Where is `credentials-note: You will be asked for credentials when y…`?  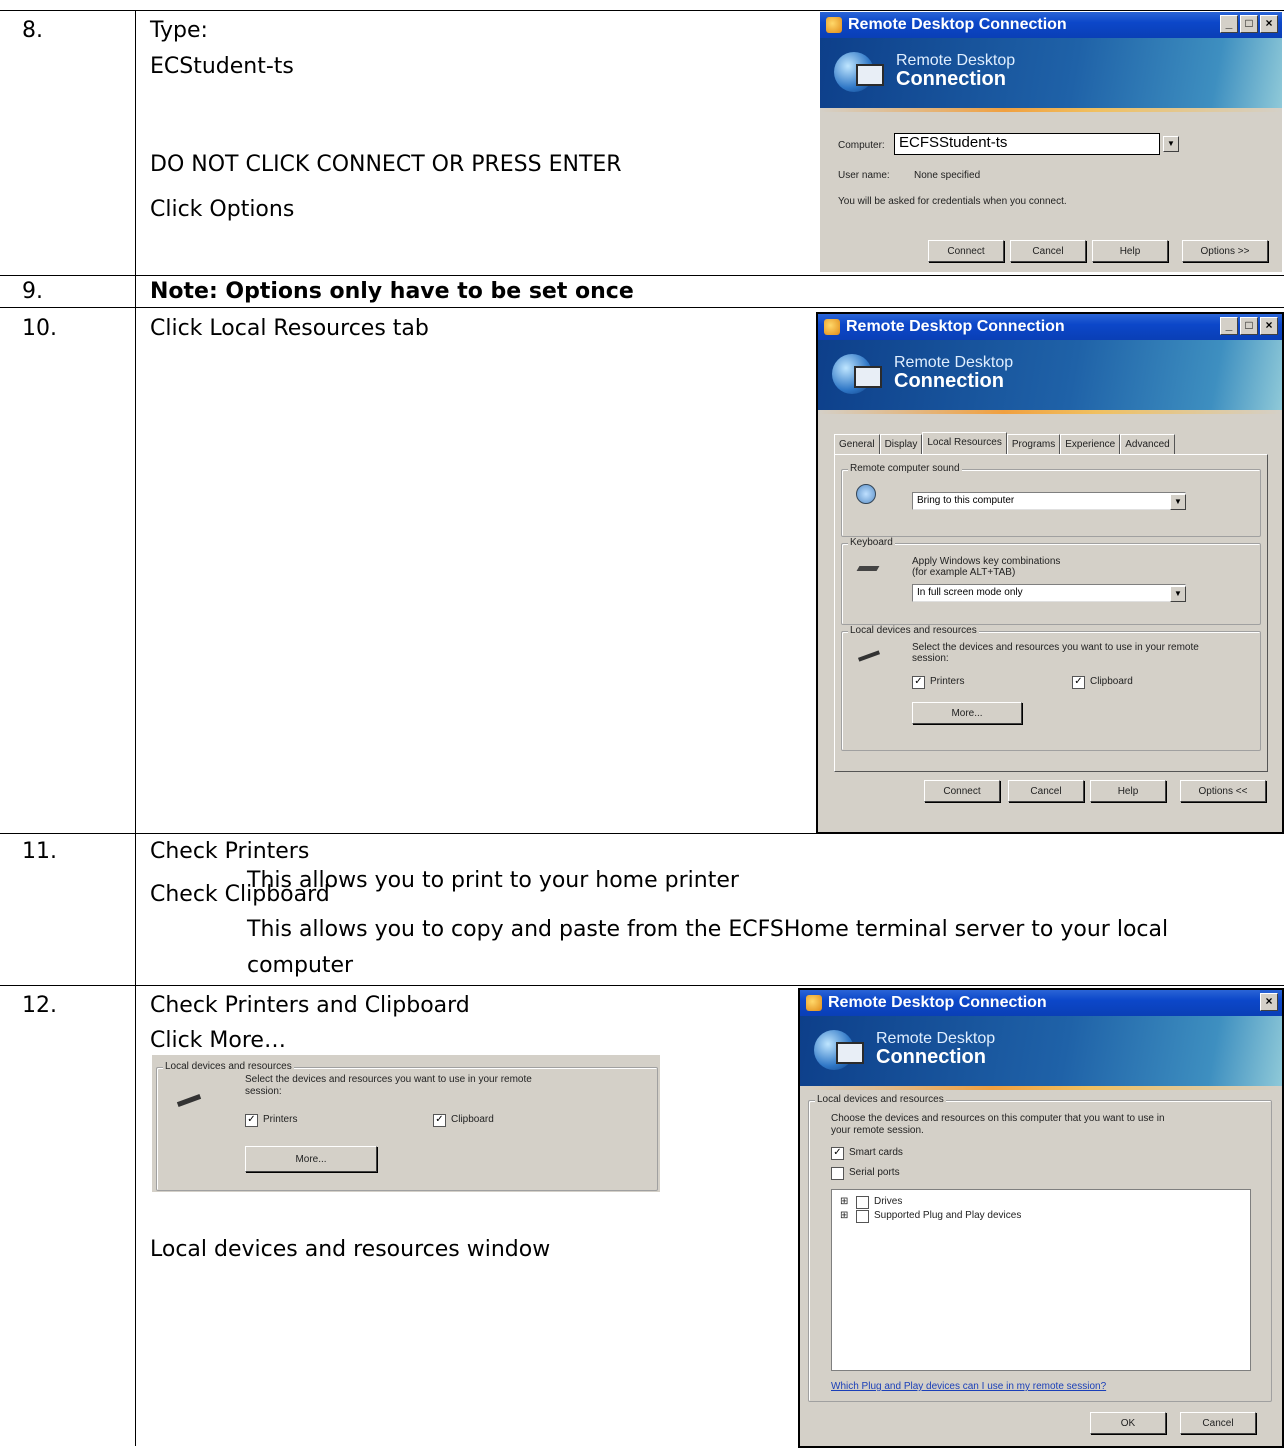
credentials-note: You will be asked for credentials when y… is located at coordinates (952, 201).